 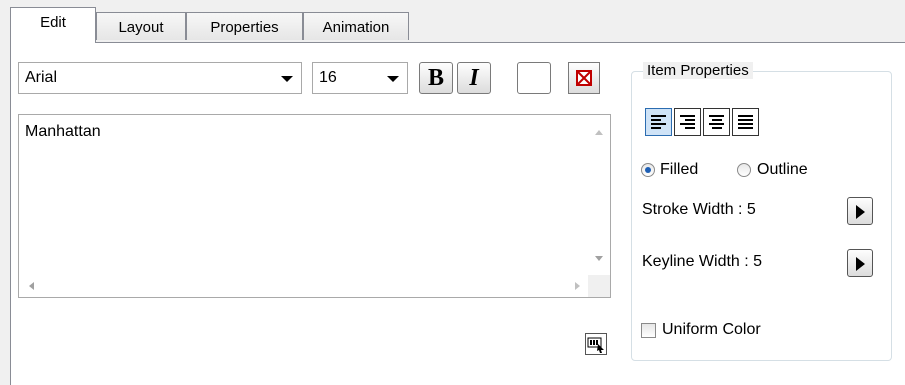 I want to click on radio-selected-dot, so click(x=648, y=170).